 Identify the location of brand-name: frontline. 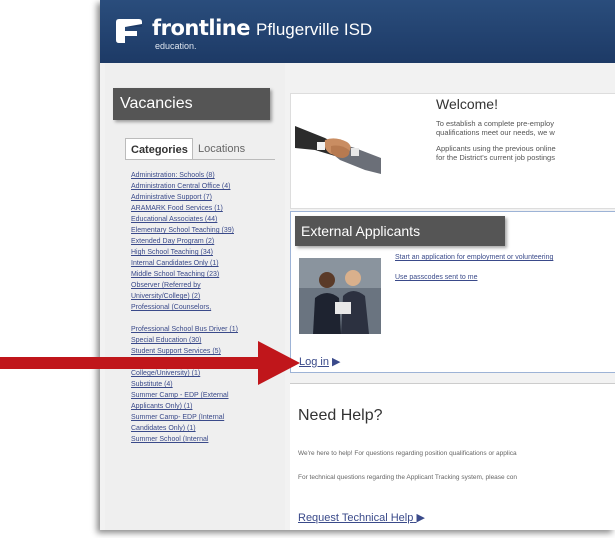
(201, 28).